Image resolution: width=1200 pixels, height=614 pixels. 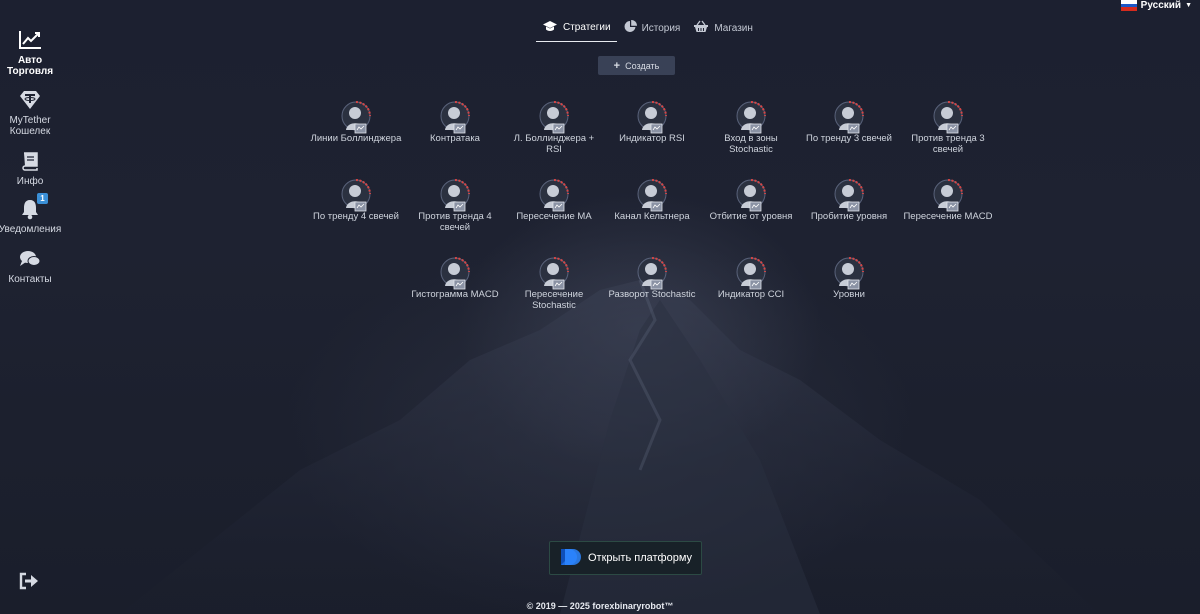 What do you see at coordinates (948, 216) in the screenshot?
I see `strategy-name: Пересечение MACD` at bounding box center [948, 216].